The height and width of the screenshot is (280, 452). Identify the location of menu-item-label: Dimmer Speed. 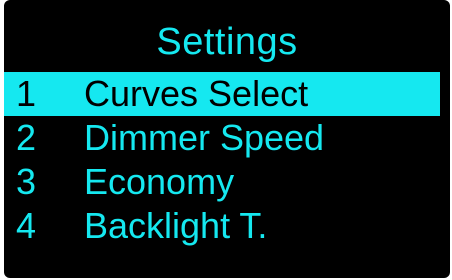
(204, 137).